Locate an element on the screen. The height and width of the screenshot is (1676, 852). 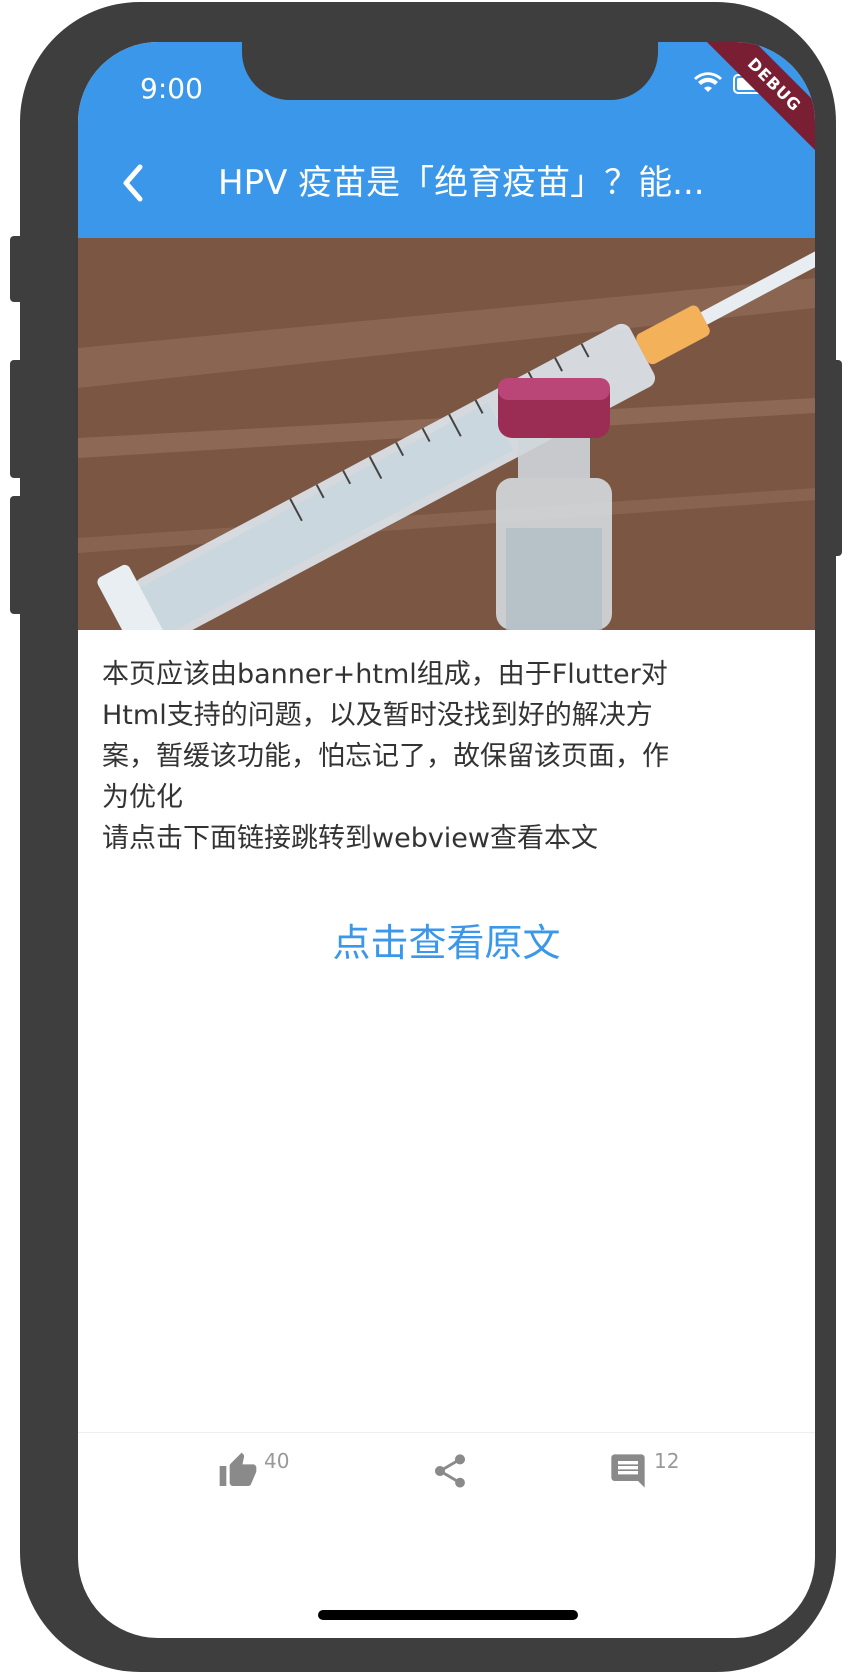
share-button is located at coordinates (450, 1471).